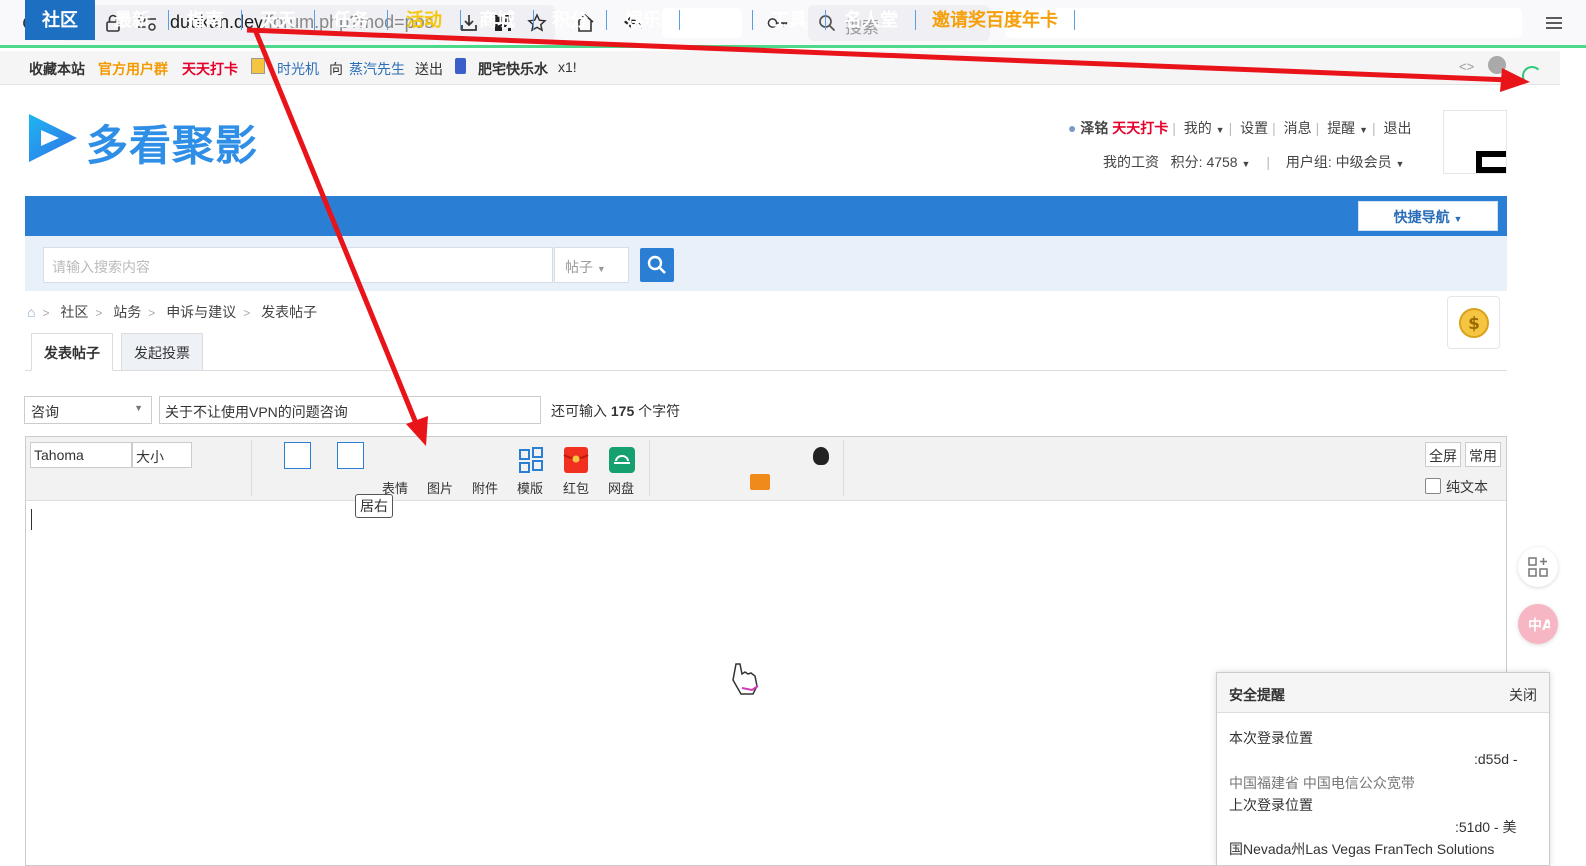 The image size is (1586, 866). I want to click on site-search-button, so click(657, 265).